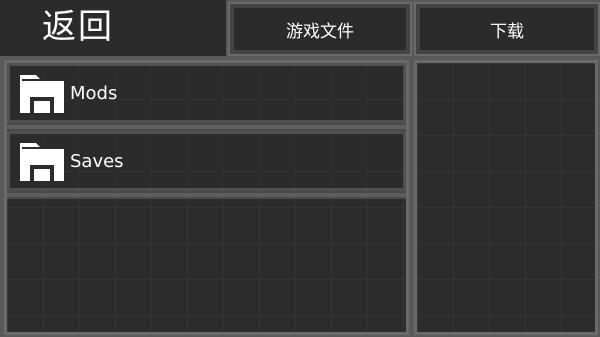 This screenshot has width=600, height=337. I want to click on tab-download-label: 下载, so click(507, 31).